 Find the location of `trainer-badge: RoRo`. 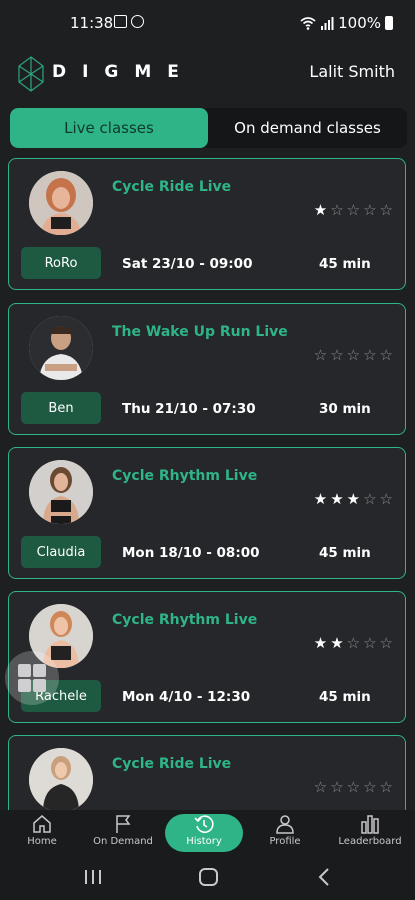

trainer-badge: RoRo is located at coordinates (61, 263).